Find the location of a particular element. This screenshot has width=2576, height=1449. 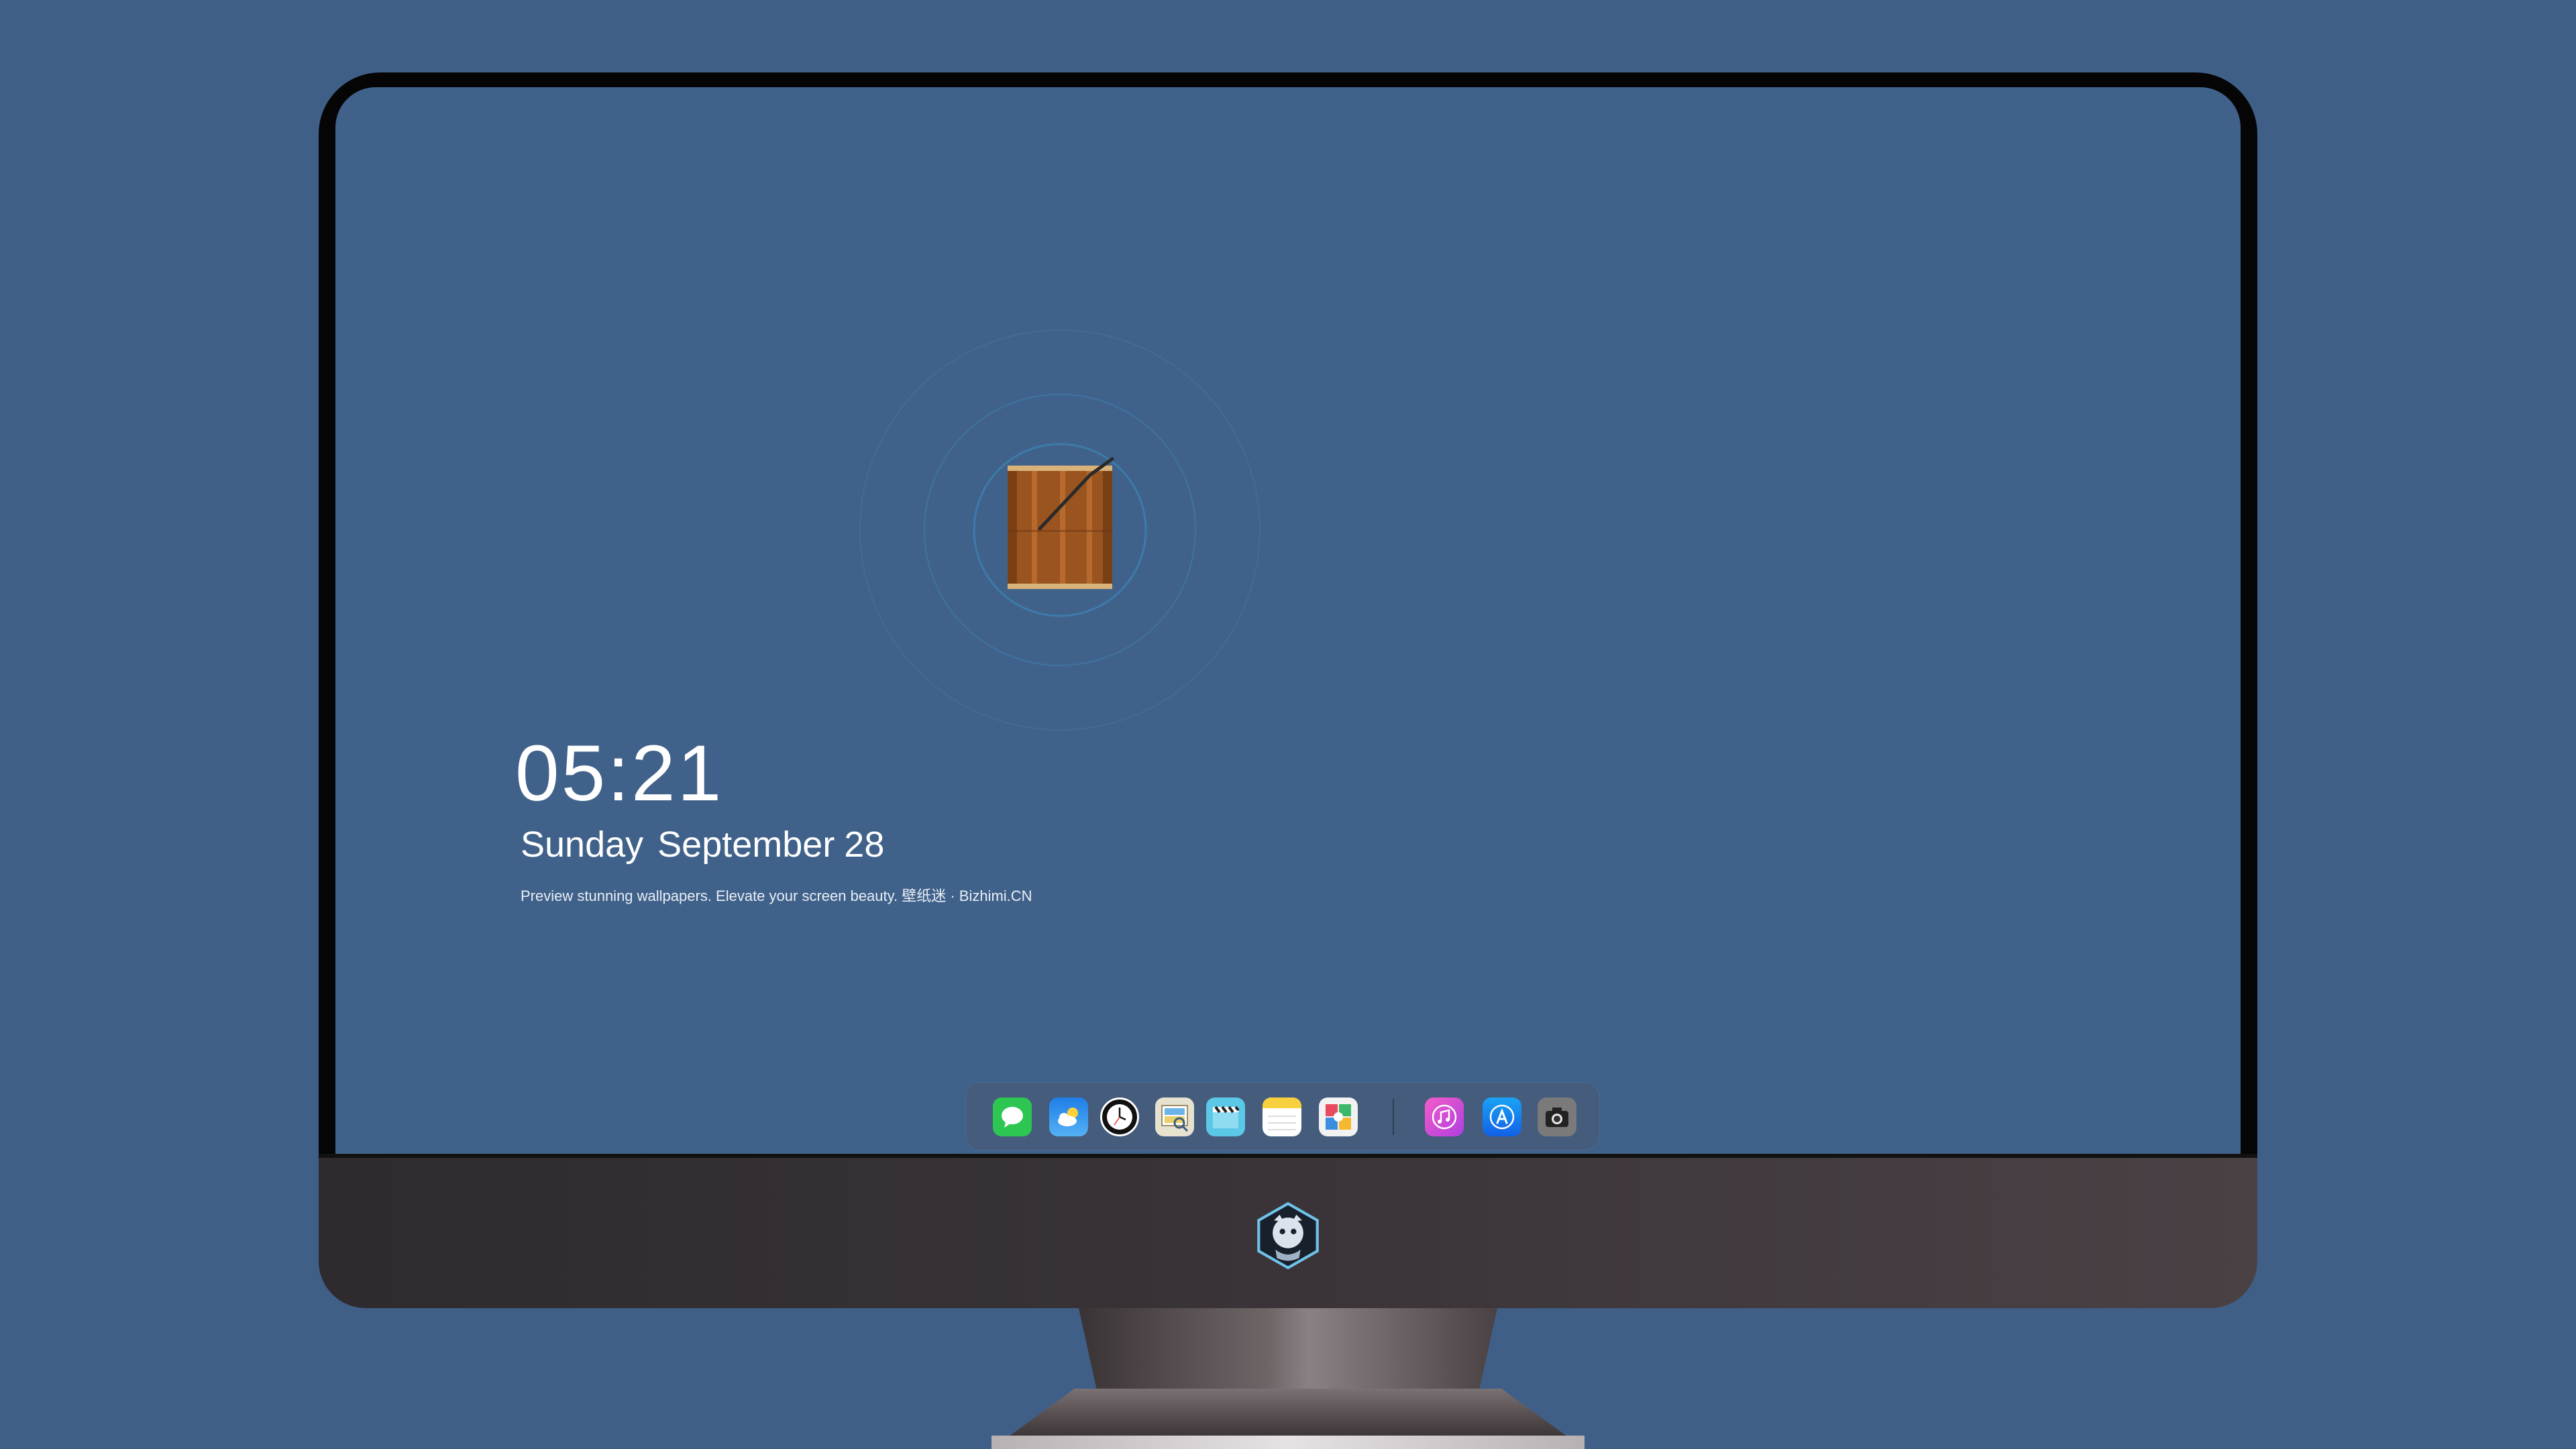

dock-separator is located at coordinates (1393, 1117).